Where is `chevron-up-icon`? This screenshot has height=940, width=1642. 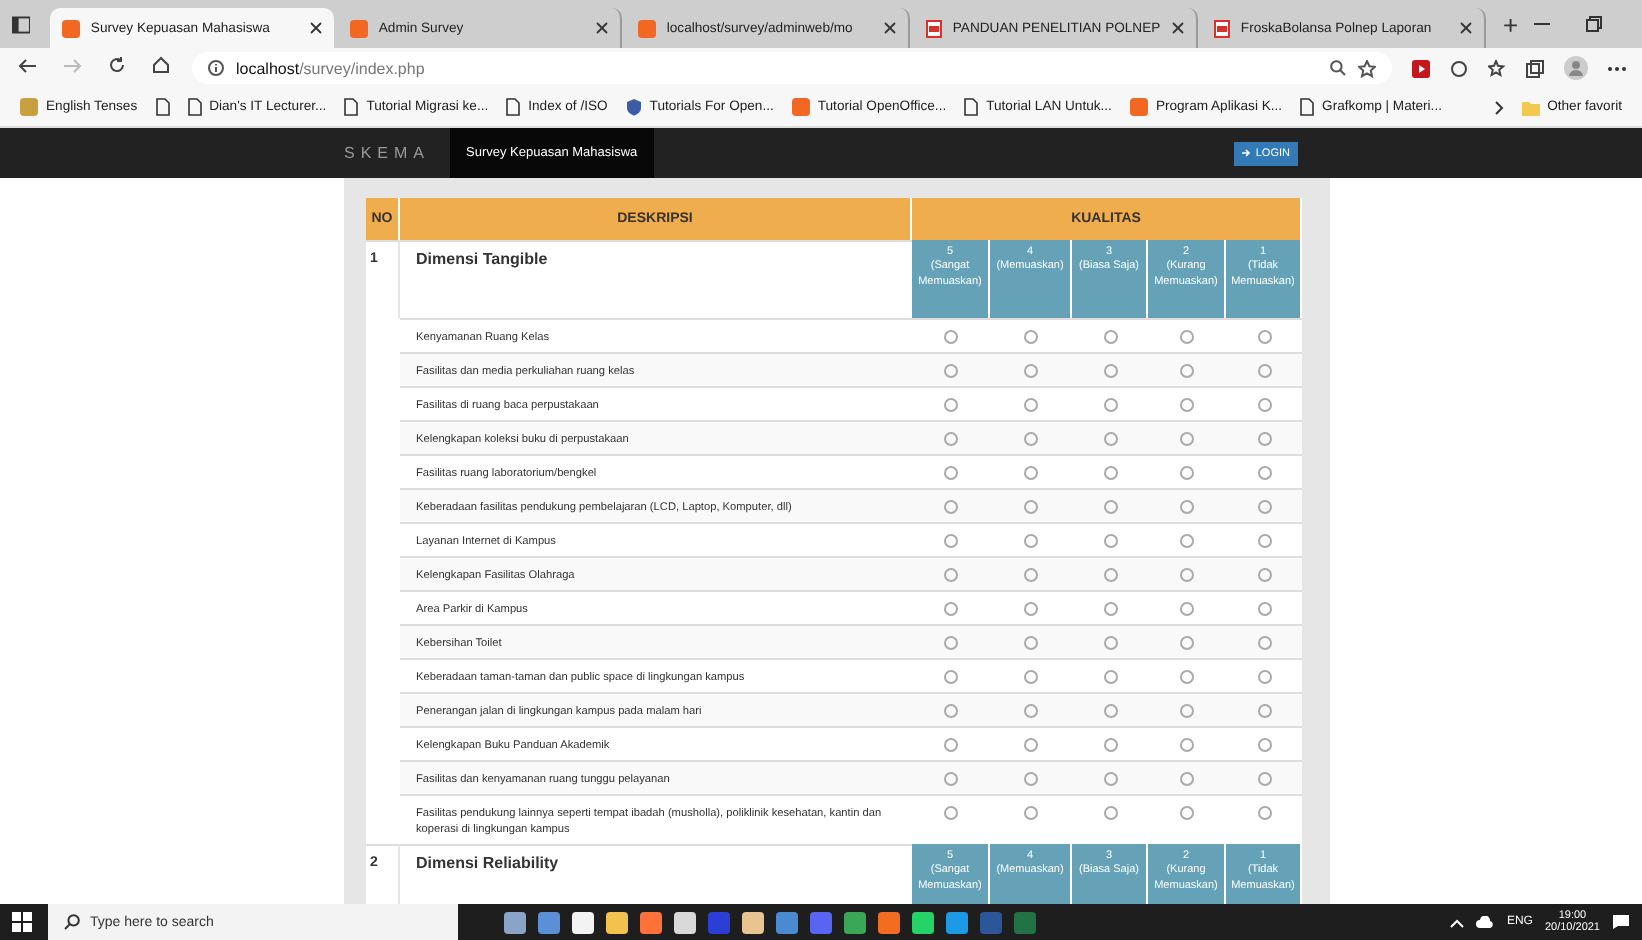
chevron-up-icon is located at coordinates (1457, 922).